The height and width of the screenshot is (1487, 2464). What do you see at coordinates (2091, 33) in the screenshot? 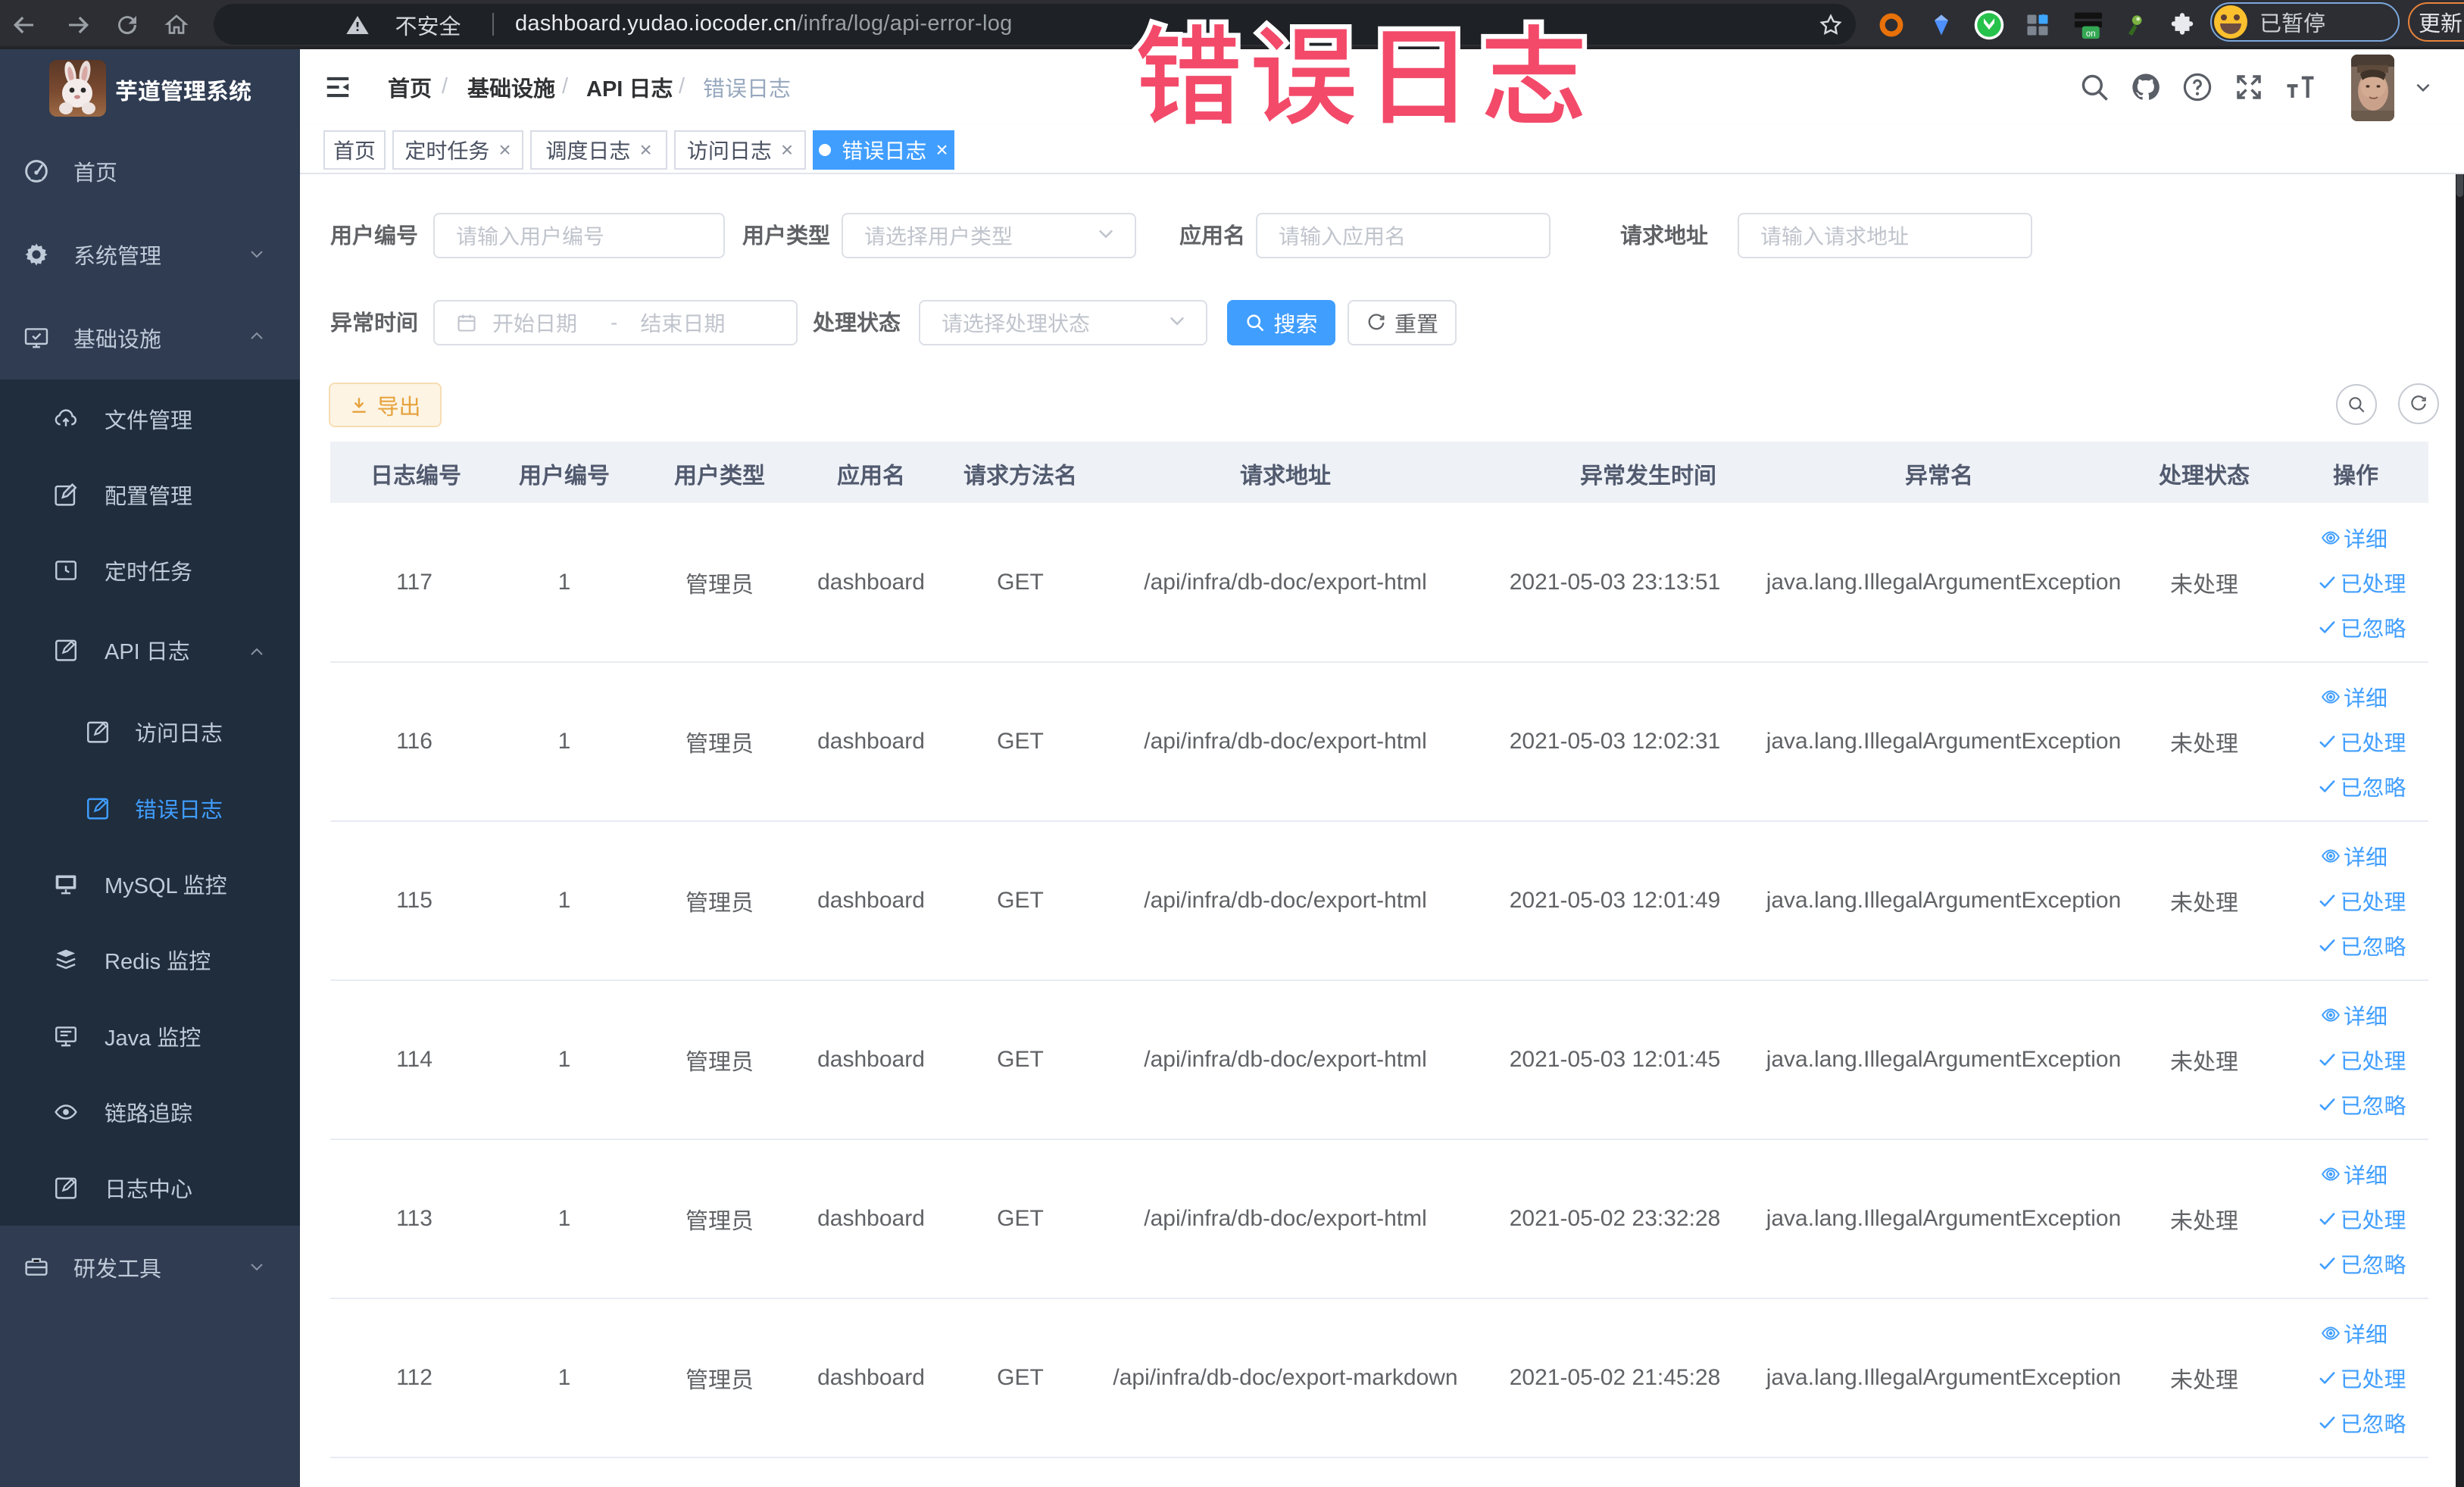
I see `svg-text: on` at bounding box center [2091, 33].